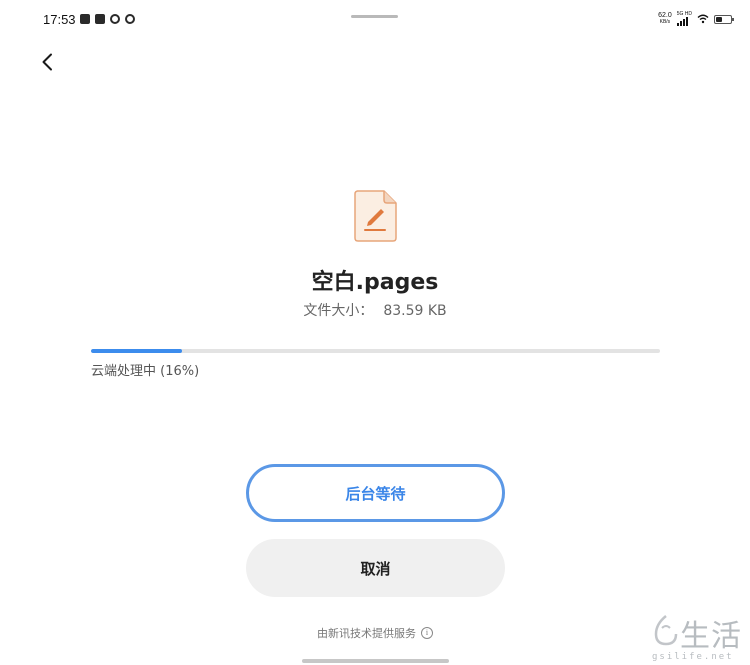  What do you see at coordinates (137, 351) in the screenshot?
I see `progress-fill` at bounding box center [137, 351].